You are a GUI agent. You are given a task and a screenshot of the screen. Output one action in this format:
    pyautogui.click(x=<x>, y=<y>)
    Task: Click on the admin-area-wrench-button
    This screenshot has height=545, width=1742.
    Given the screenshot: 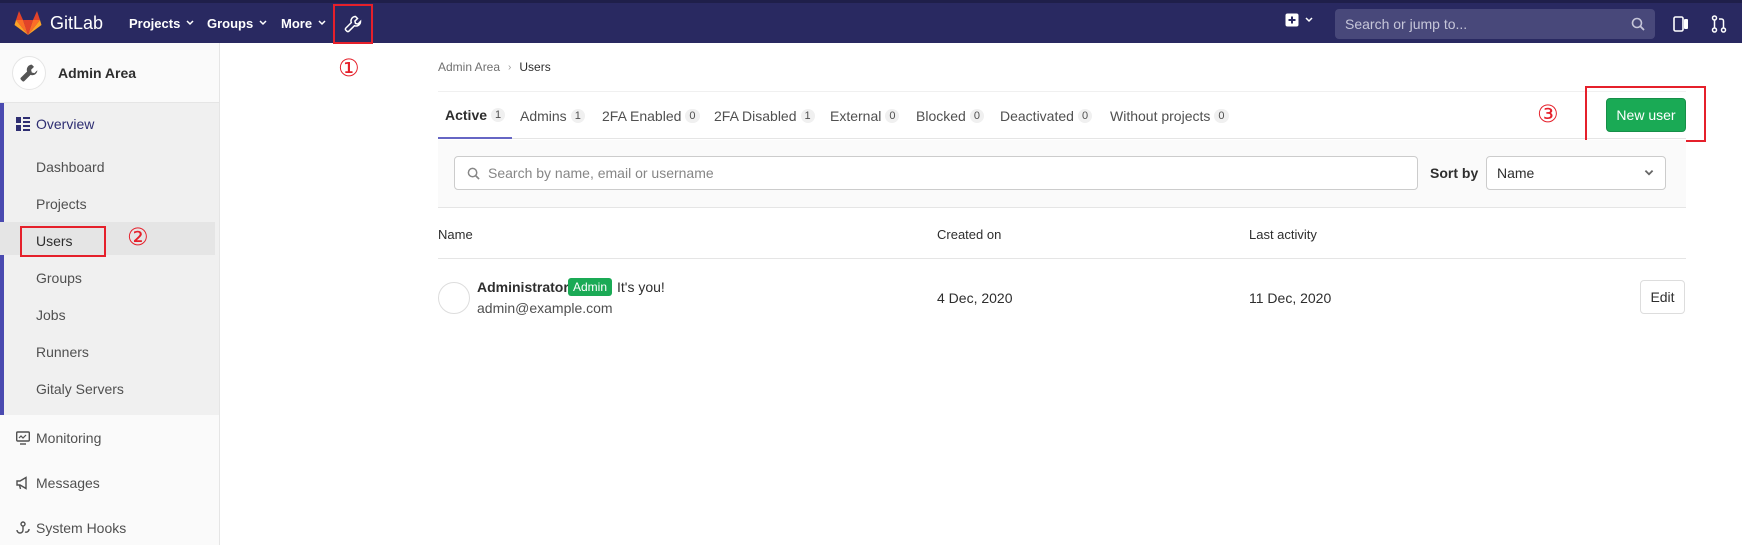 What is the action you would take?
    pyautogui.click(x=353, y=24)
    